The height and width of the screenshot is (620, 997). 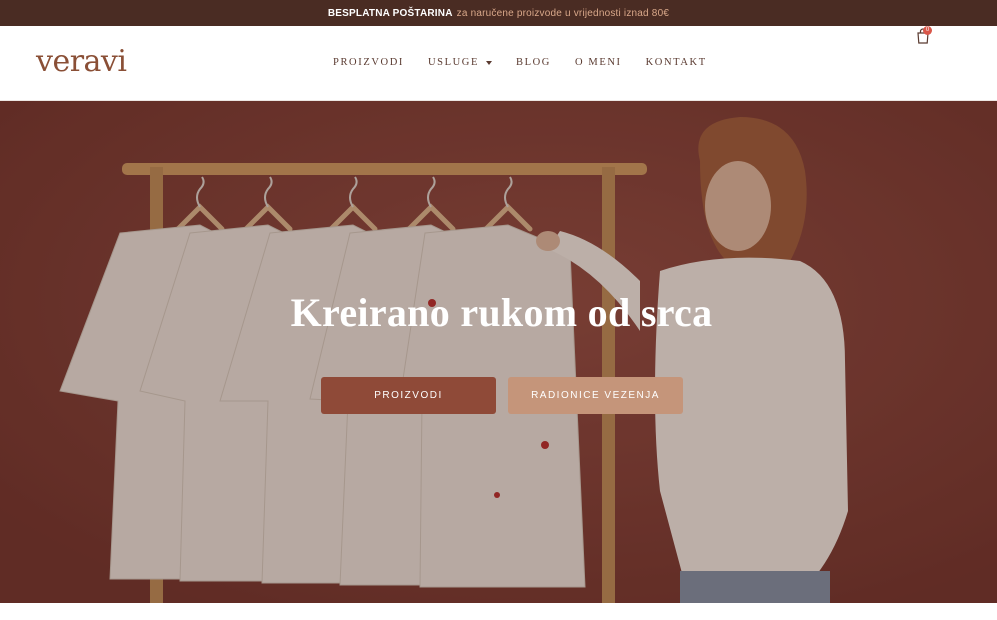 I want to click on nav-item-kontakt: KONTAKT, so click(x=676, y=62).